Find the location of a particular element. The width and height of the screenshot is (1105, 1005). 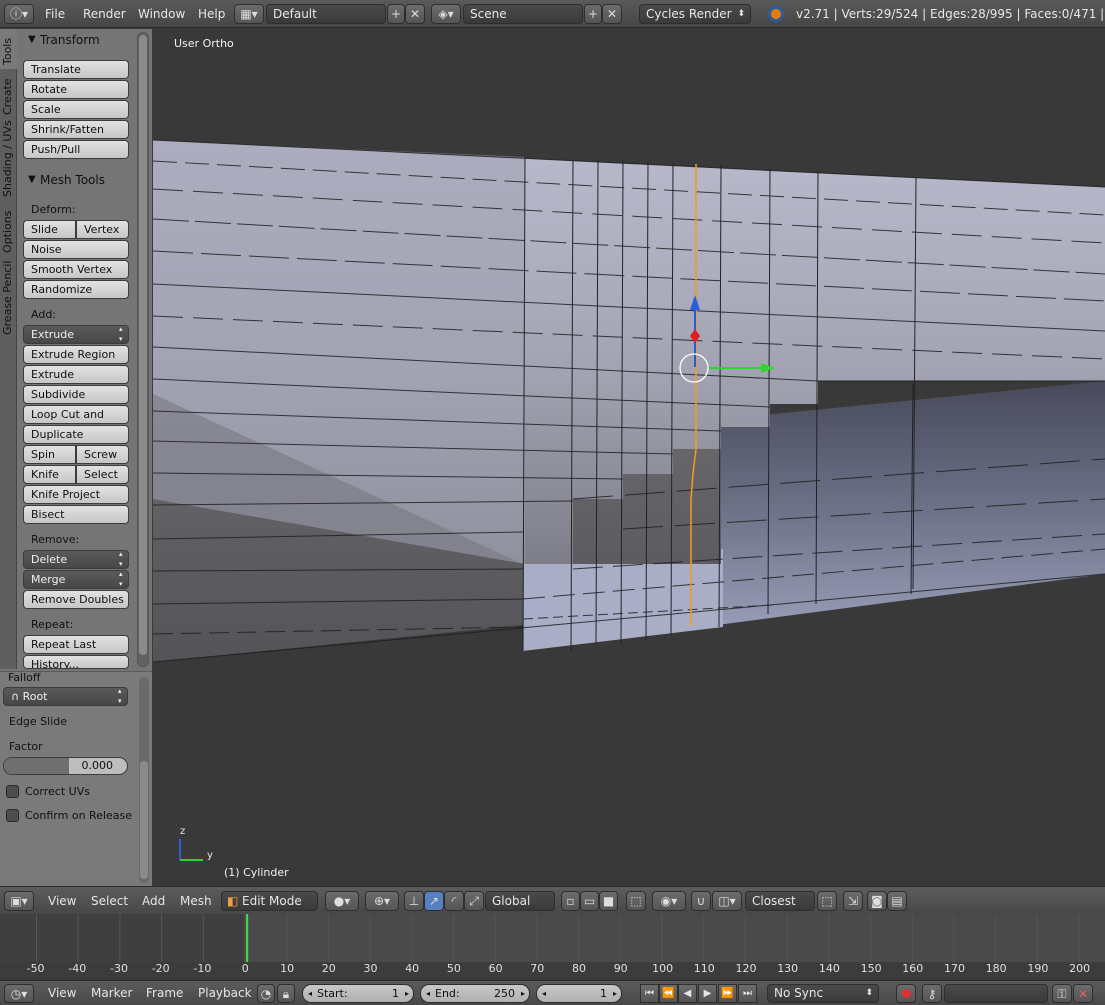

end-frame-field: ◂ End: 250 ▸ is located at coordinates (475, 993).